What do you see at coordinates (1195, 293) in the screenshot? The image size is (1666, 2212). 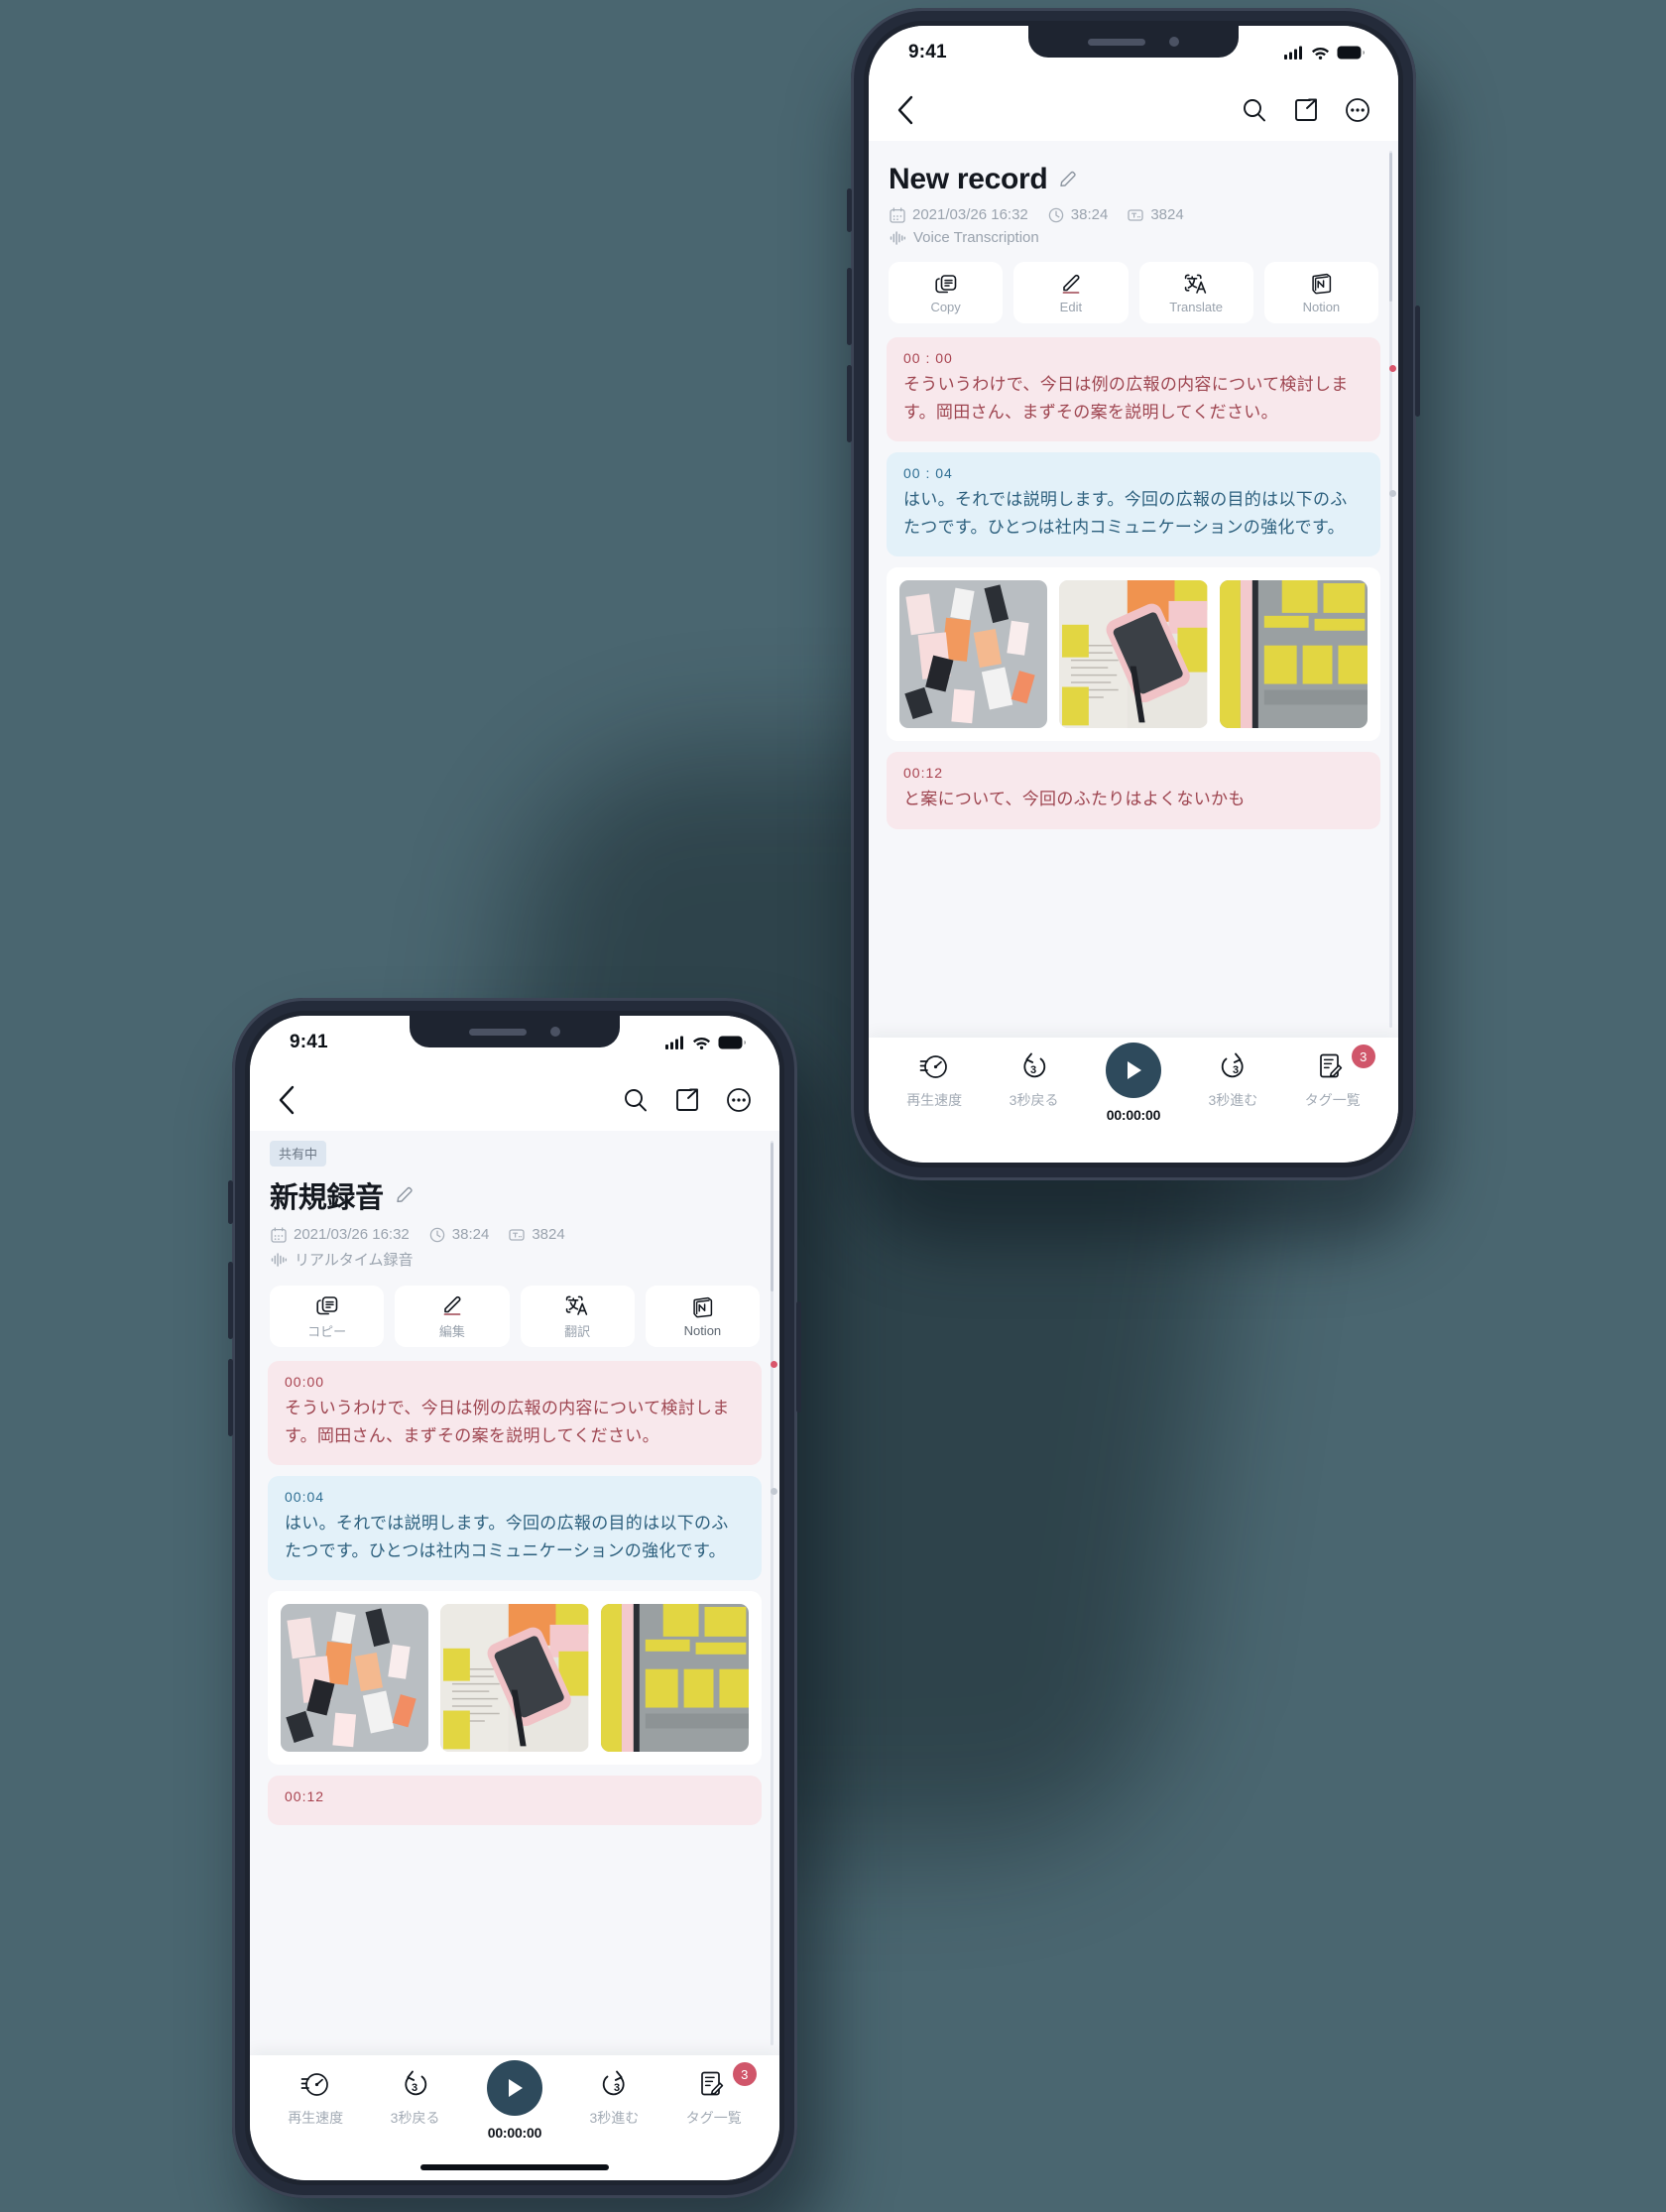 I see `translate-button: Translate` at bounding box center [1195, 293].